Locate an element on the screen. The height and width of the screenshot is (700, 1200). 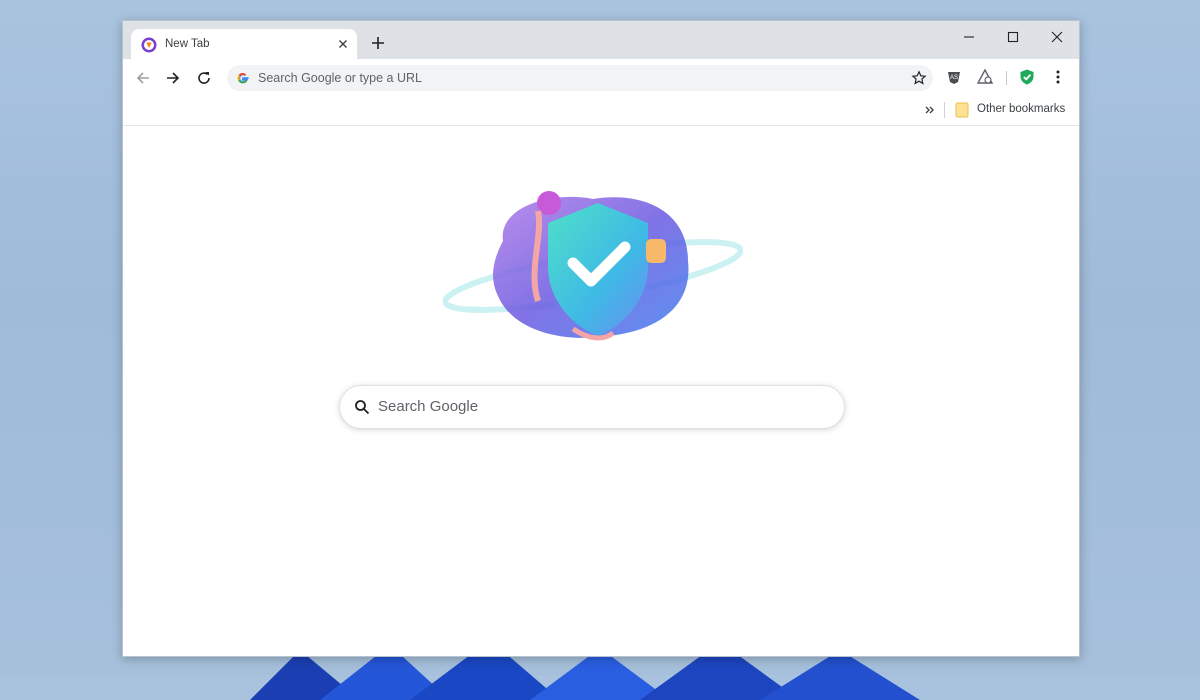
minimize-icon is located at coordinates (969, 37).